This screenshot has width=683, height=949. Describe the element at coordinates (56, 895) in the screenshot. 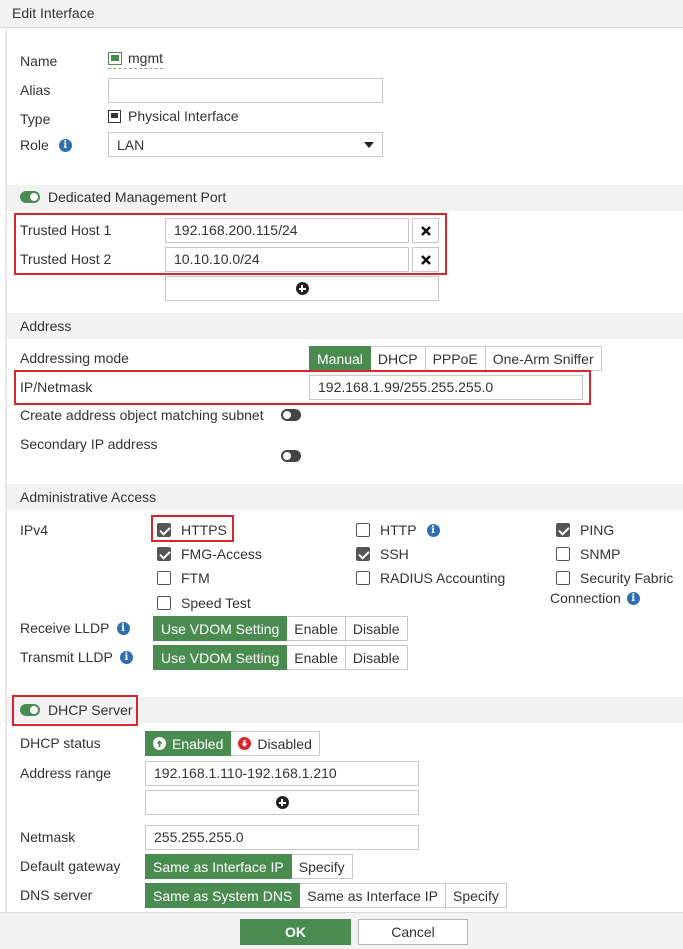

I see `dns-server-label: DNS server` at that location.